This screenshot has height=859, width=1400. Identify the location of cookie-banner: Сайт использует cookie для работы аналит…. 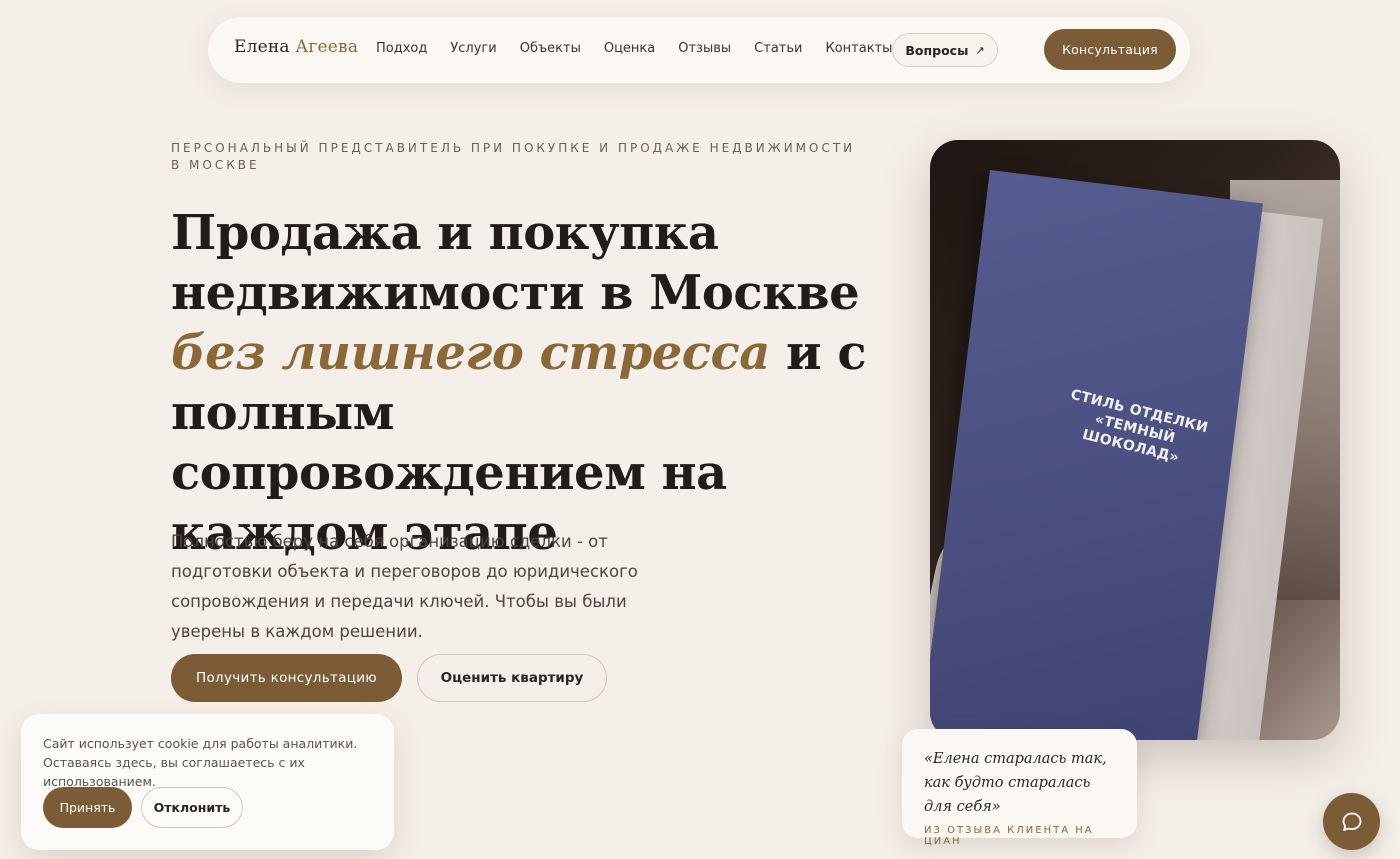
(207, 782).